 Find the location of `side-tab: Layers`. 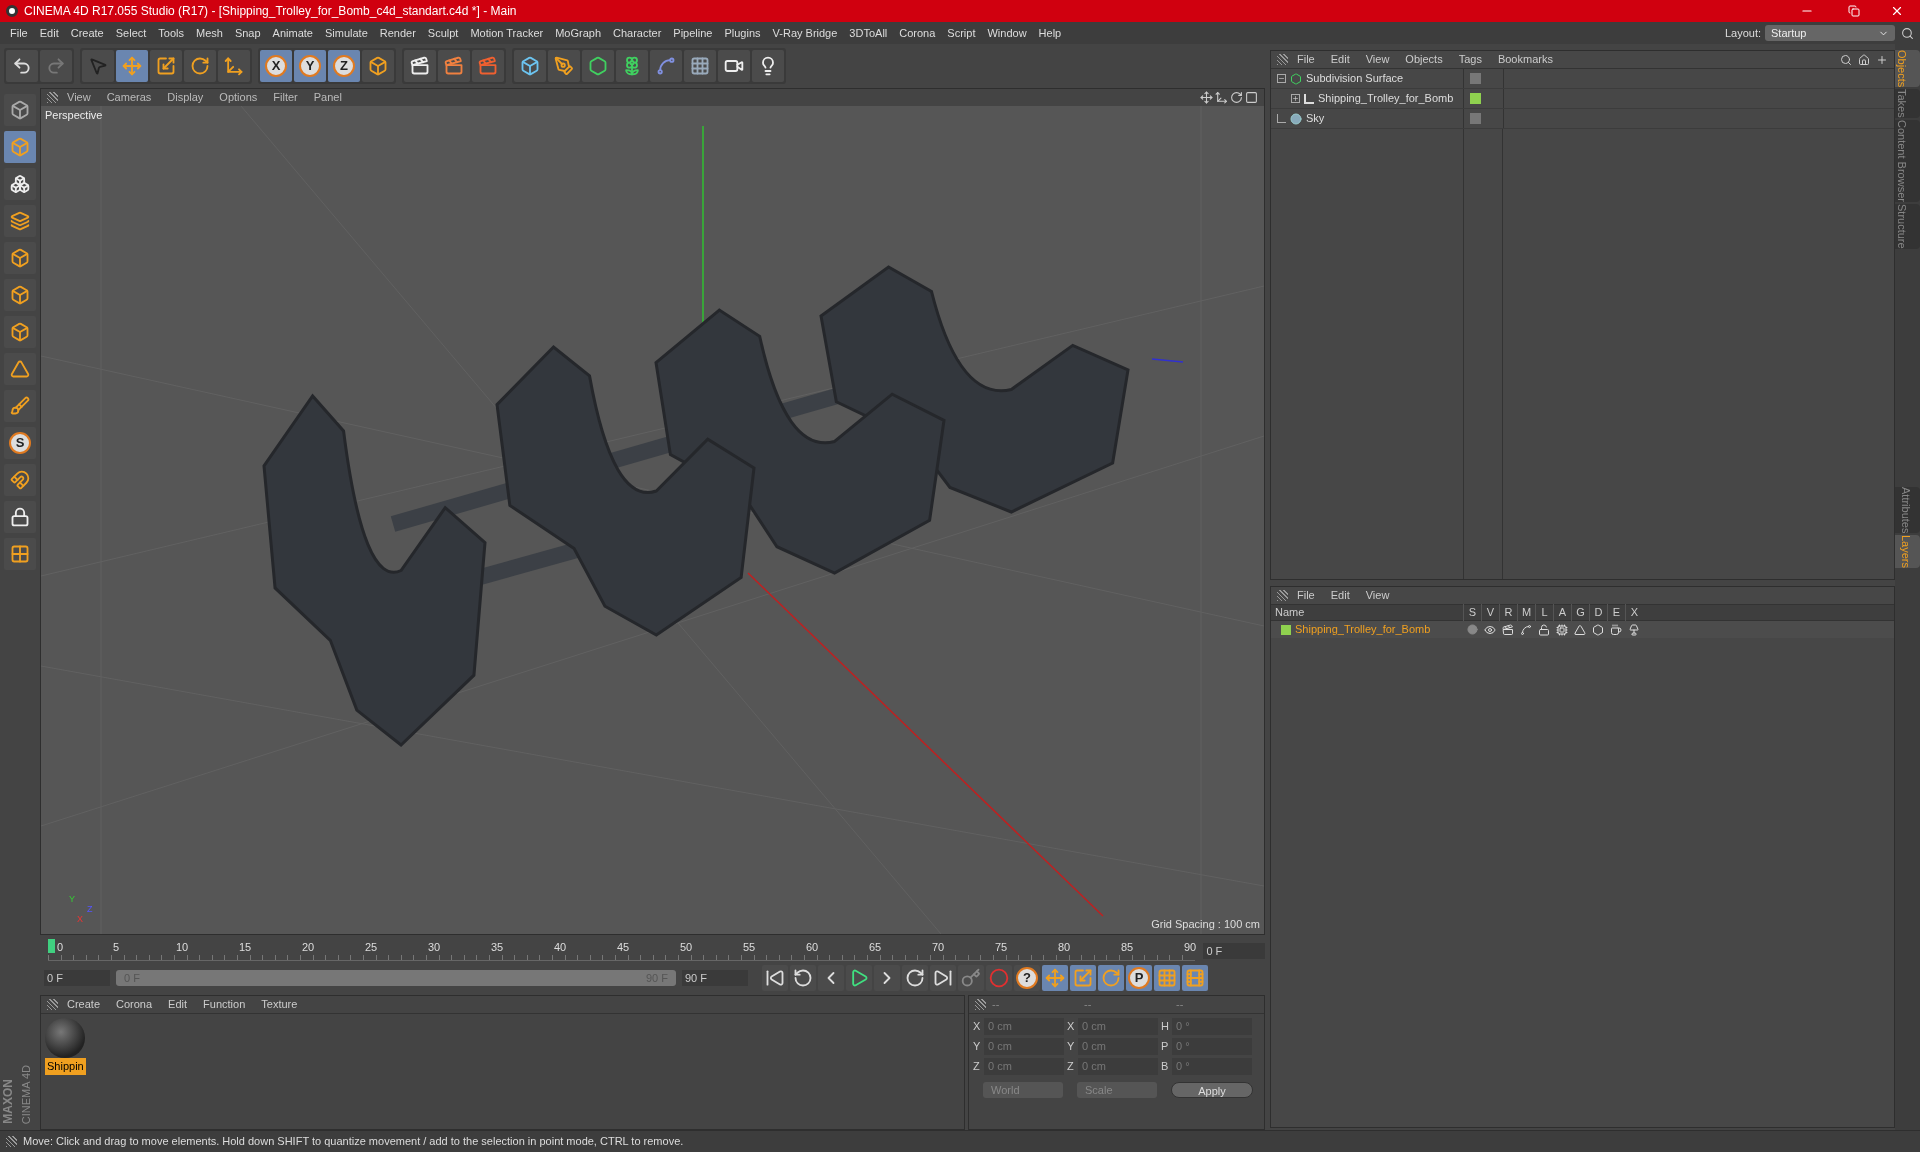

side-tab: Layers is located at coordinates (1907, 551).